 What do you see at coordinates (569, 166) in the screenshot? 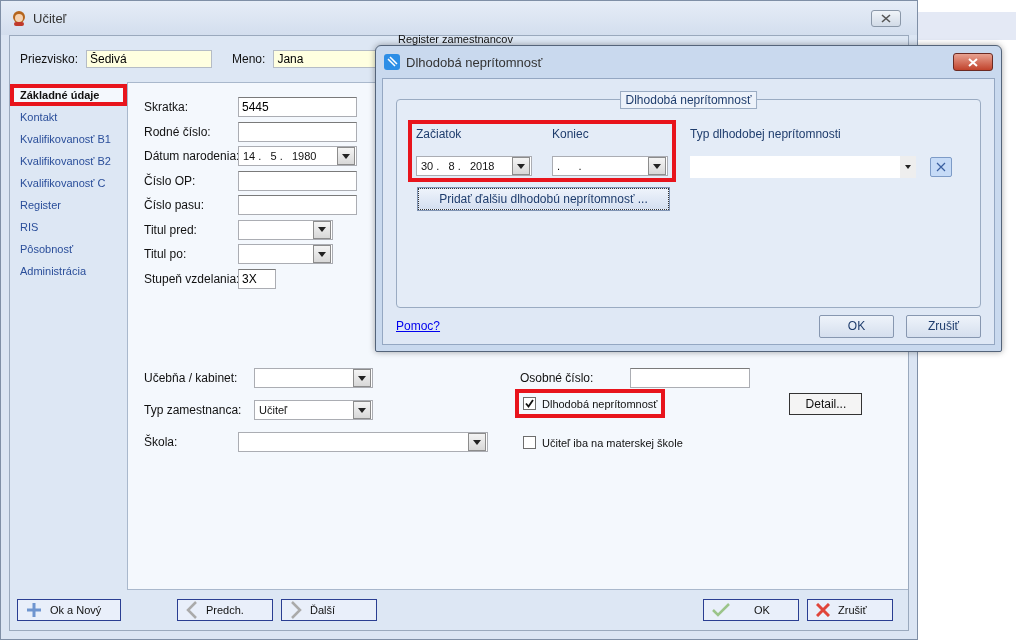
I see `date-value: . .` at bounding box center [569, 166].